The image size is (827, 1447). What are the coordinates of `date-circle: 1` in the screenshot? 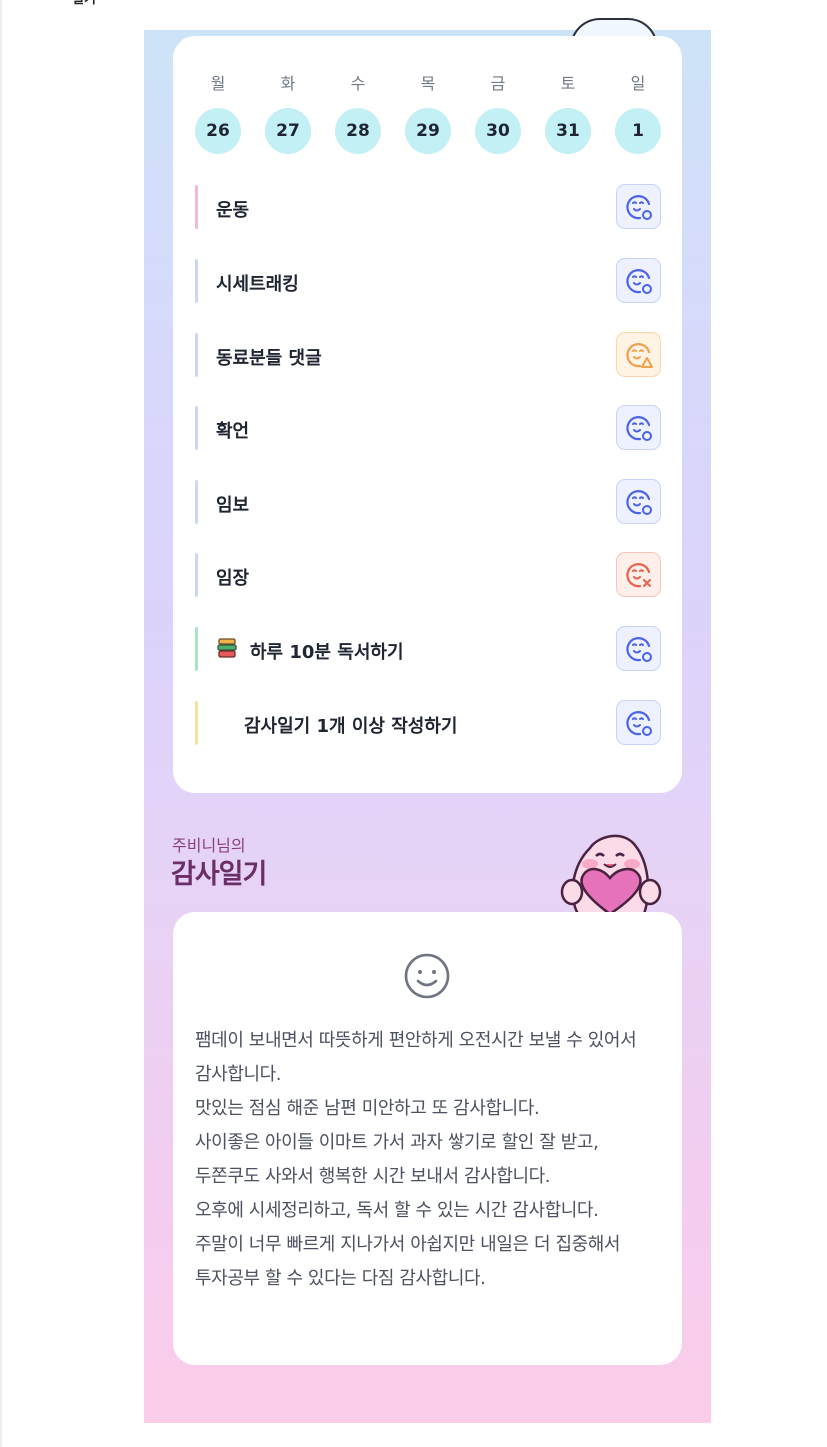 It's located at (638, 131).